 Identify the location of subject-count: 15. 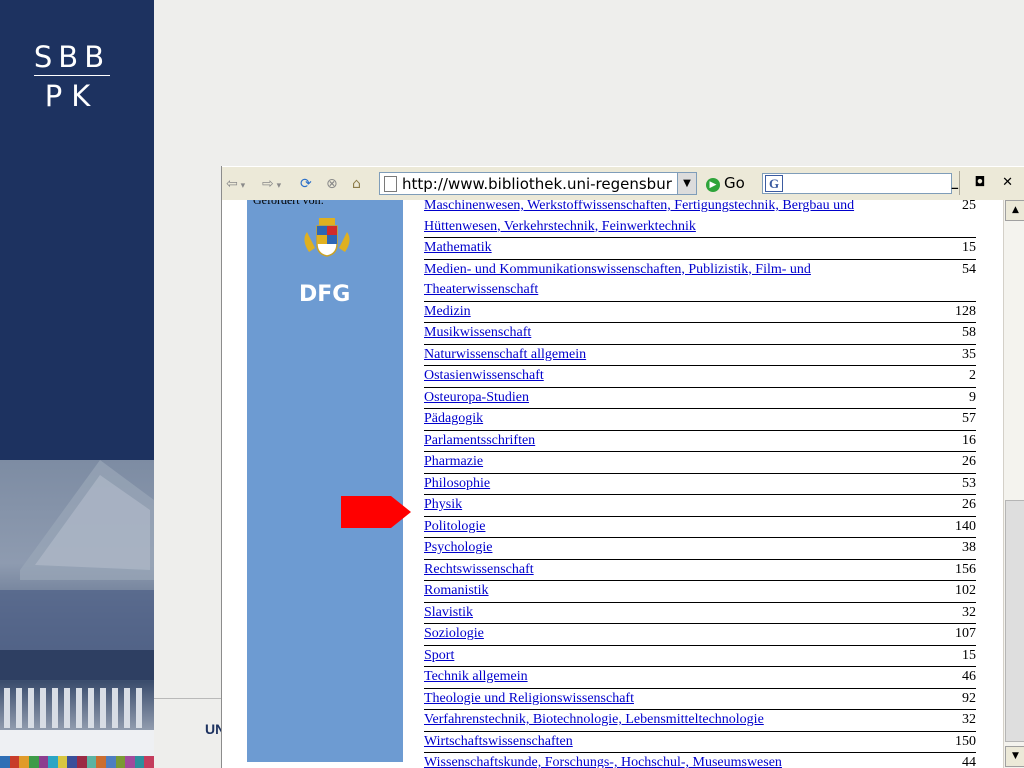
(946, 656).